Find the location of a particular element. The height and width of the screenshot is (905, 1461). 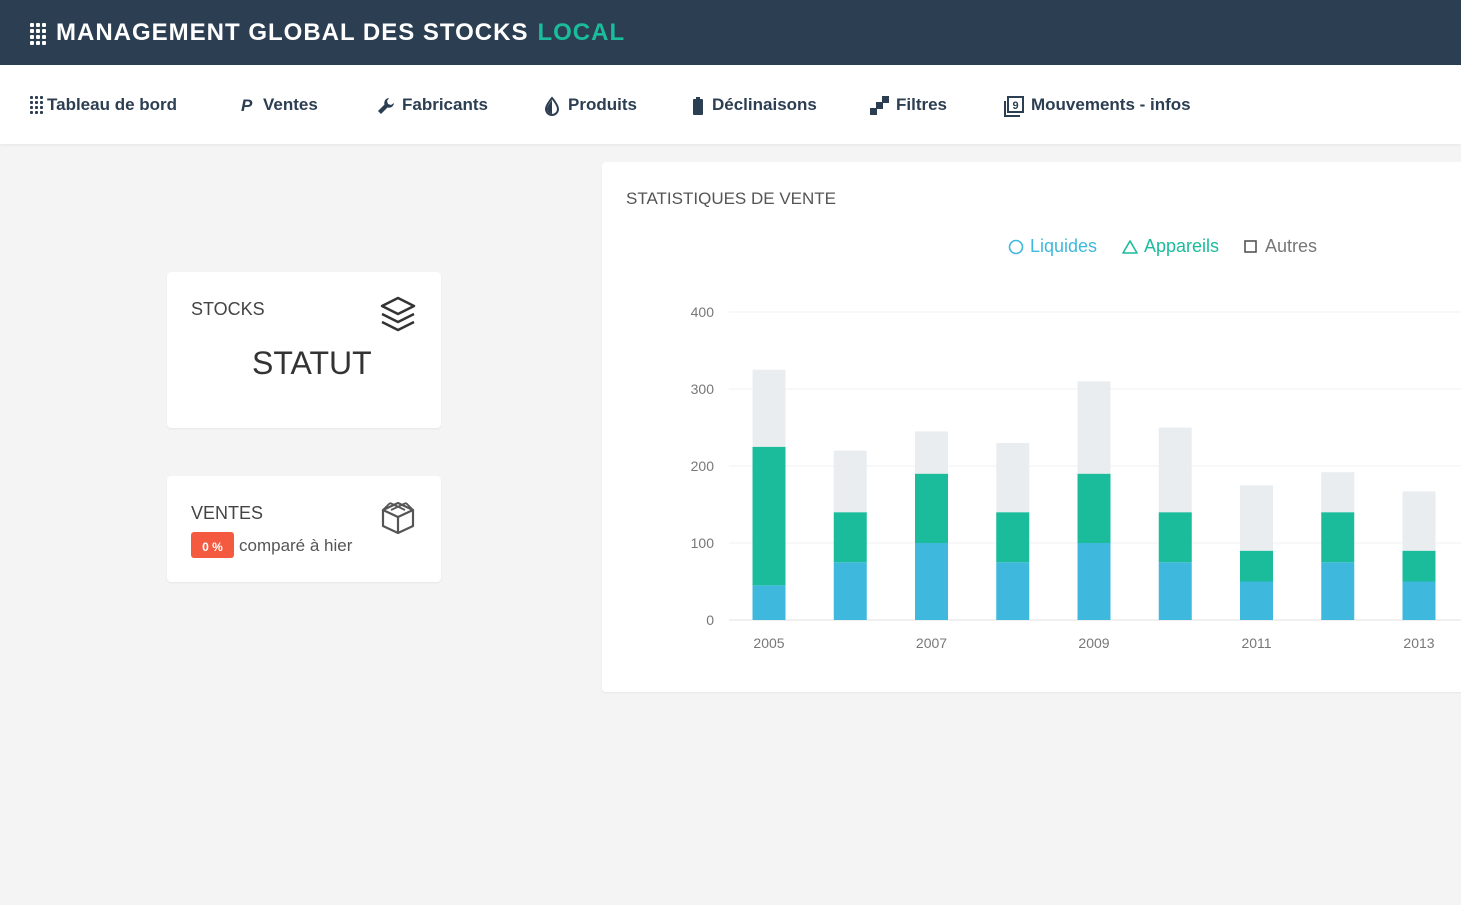

stocks-card-label: STOCKS is located at coordinates (228, 309).